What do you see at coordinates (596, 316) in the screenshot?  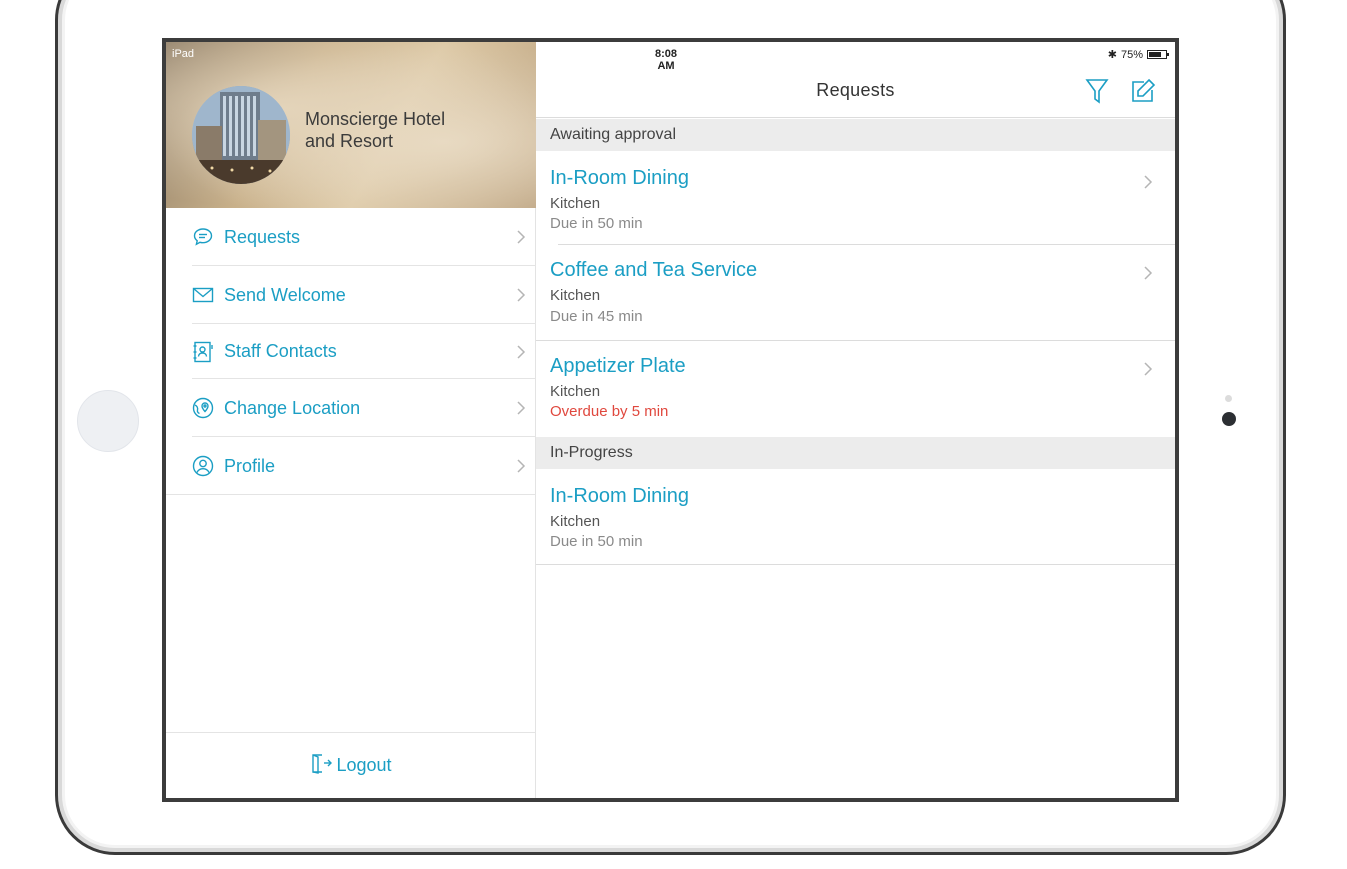 I see `request-due: Due in 45 min` at bounding box center [596, 316].